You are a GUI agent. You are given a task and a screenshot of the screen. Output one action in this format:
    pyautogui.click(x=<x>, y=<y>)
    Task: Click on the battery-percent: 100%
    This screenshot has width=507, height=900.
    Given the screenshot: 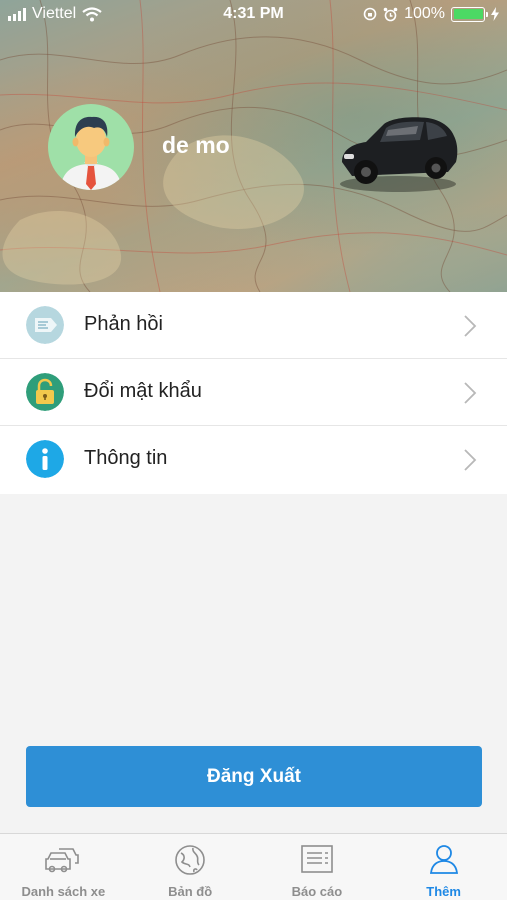 What is the action you would take?
    pyautogui.click(x=424, y=13)
    